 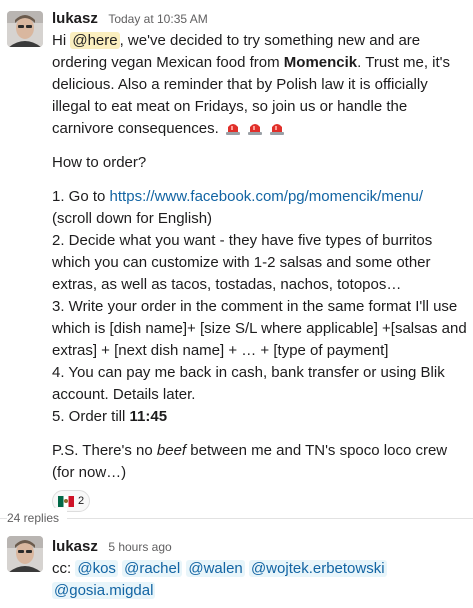 I want to click on message-header: lukasz Today at 10:35 AM, so click(x=259, y=19).